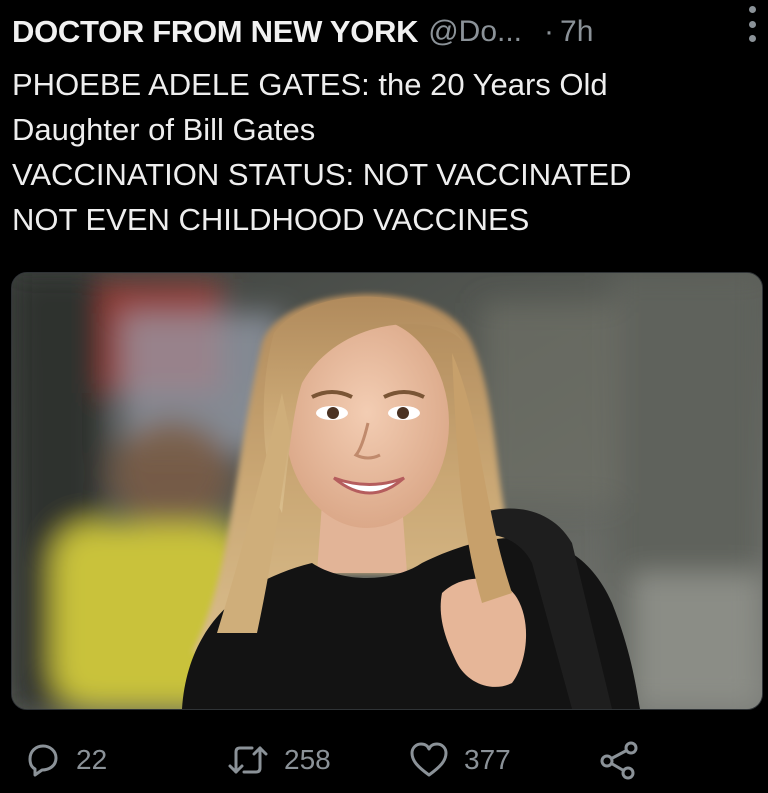 Image resolution: width=768 pixels, height=793 pixels. What do you see at coordinates (322, 174) in the screenshot?
I see `tweet-text-line: VACCINATION STATUS: NOT VACCINATED` at bounding box center [322, 174].